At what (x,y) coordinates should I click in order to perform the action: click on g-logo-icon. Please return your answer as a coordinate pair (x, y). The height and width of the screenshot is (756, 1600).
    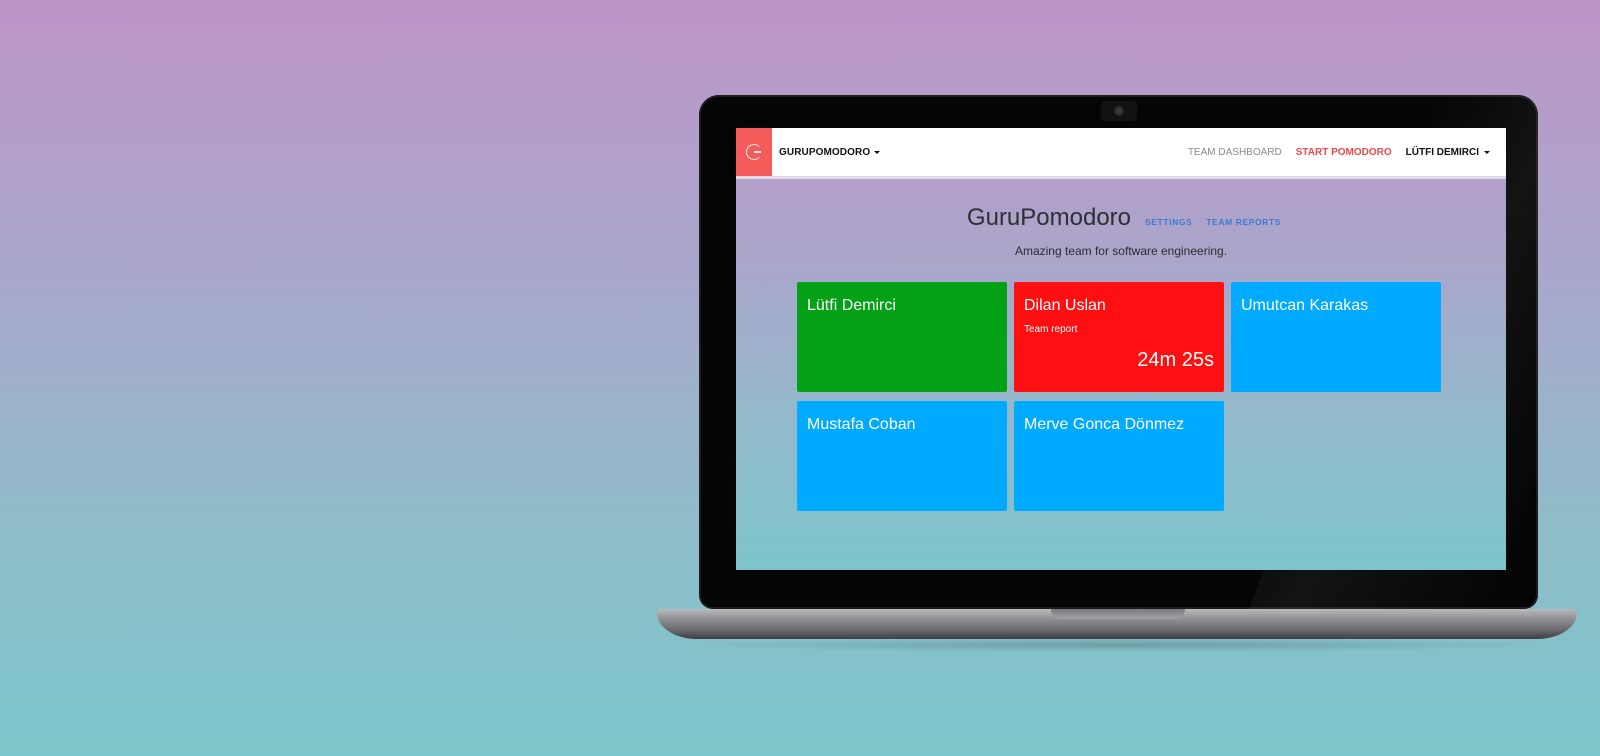
    Looking at the image, I should click on (754, 152).